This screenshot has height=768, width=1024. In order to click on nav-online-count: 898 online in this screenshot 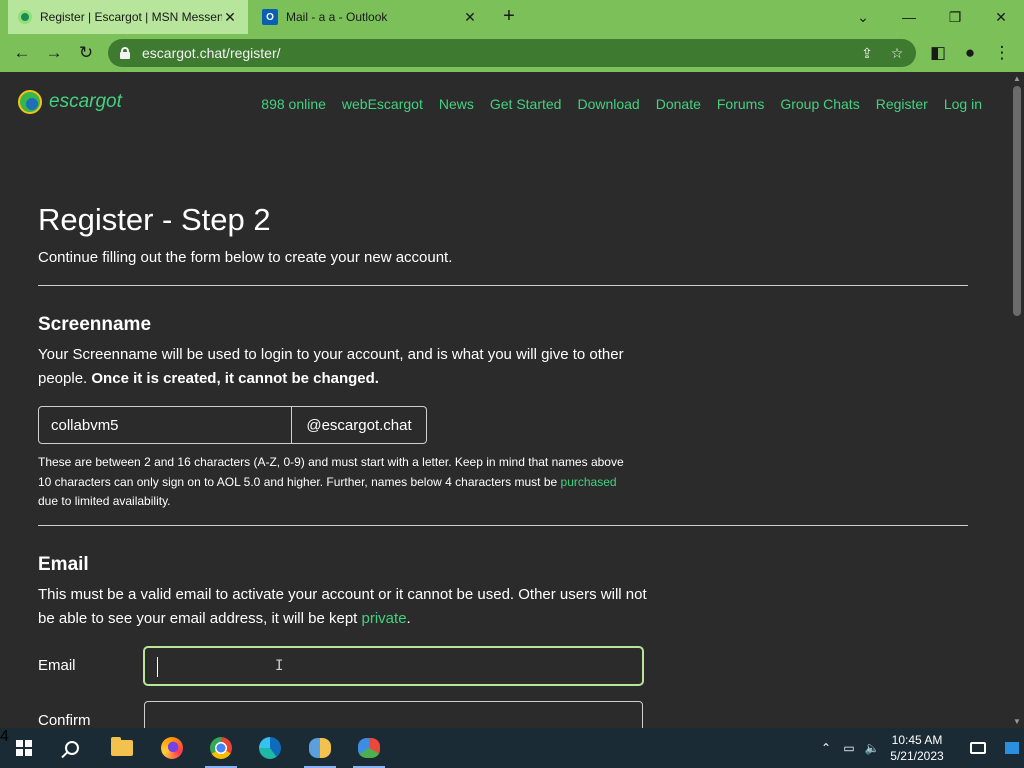, I will do `click(293, 104)`.